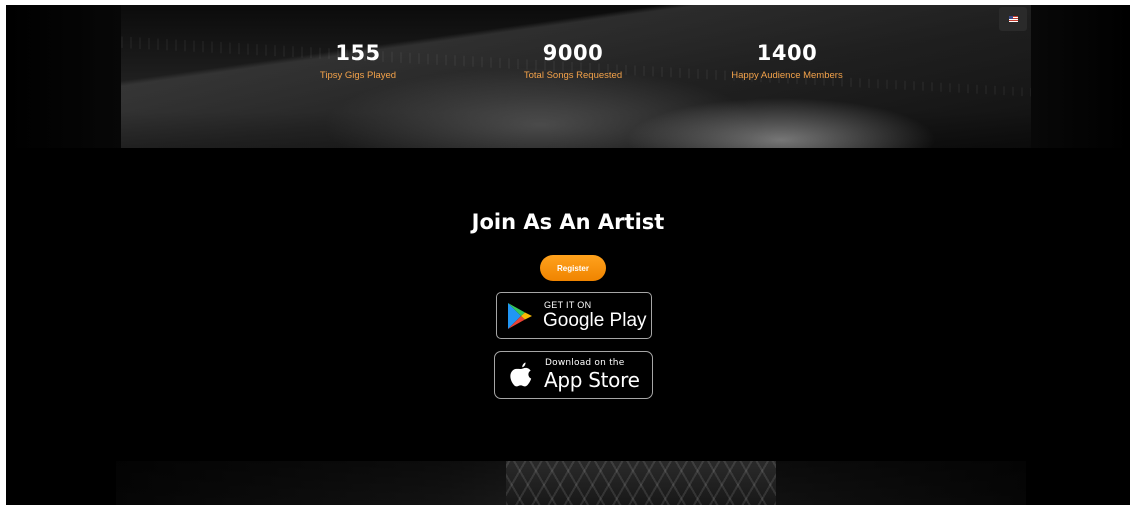  What do you see at coordinates (573, 53) in the screenshot?
I see `stat-value: 9000` at bounding box center [573, 53].